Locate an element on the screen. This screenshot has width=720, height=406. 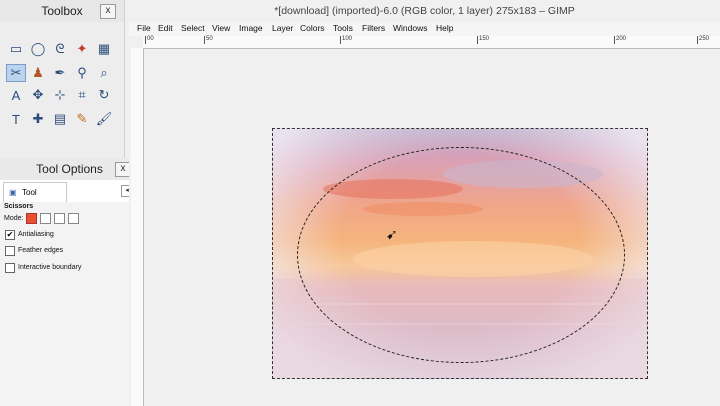
toolbox-titlebar: Toolbox x is located at coordinates (62, 11).